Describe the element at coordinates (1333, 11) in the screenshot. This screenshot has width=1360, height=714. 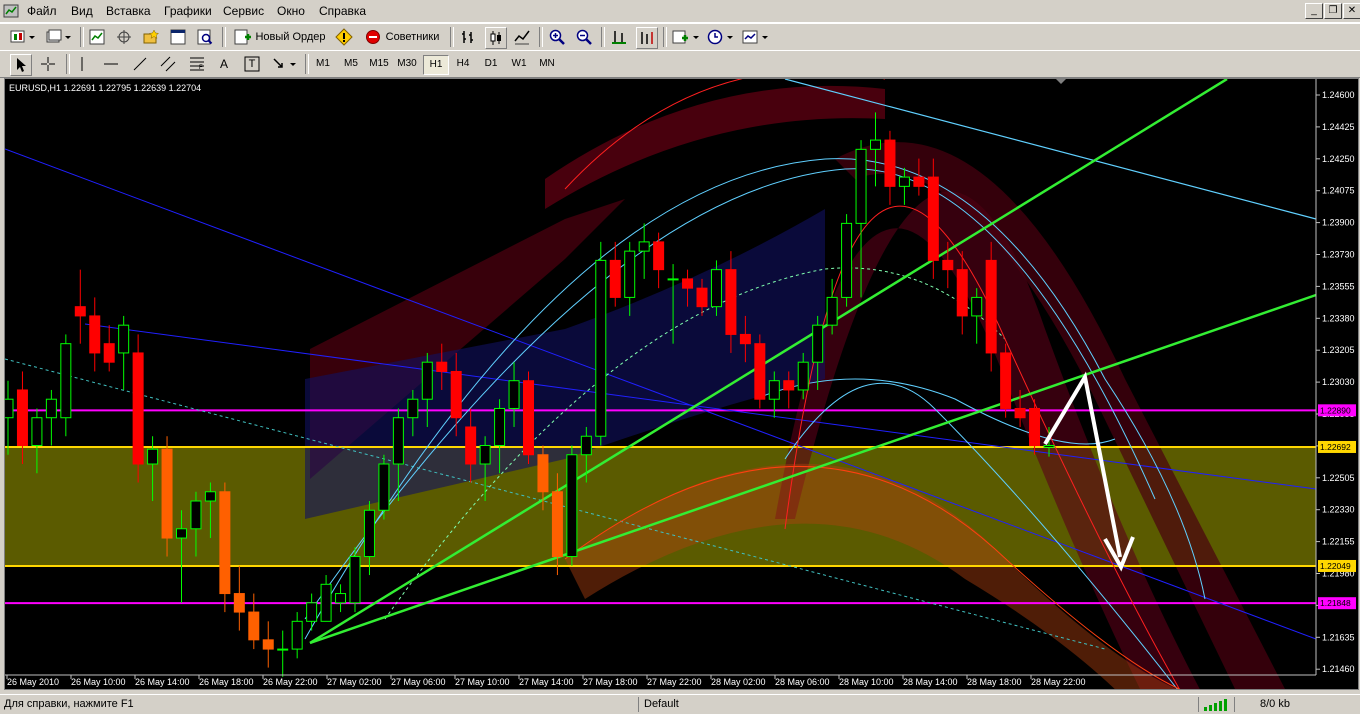
I see `restore-icon: ❐` at that location.